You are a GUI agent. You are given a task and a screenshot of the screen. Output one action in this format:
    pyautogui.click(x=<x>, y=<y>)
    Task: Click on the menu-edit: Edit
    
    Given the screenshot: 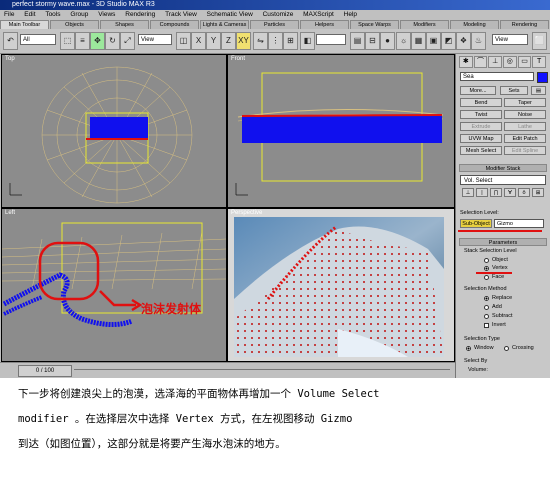 What is the action you would take?
    pyautogui.click(x=29, y=15)
    